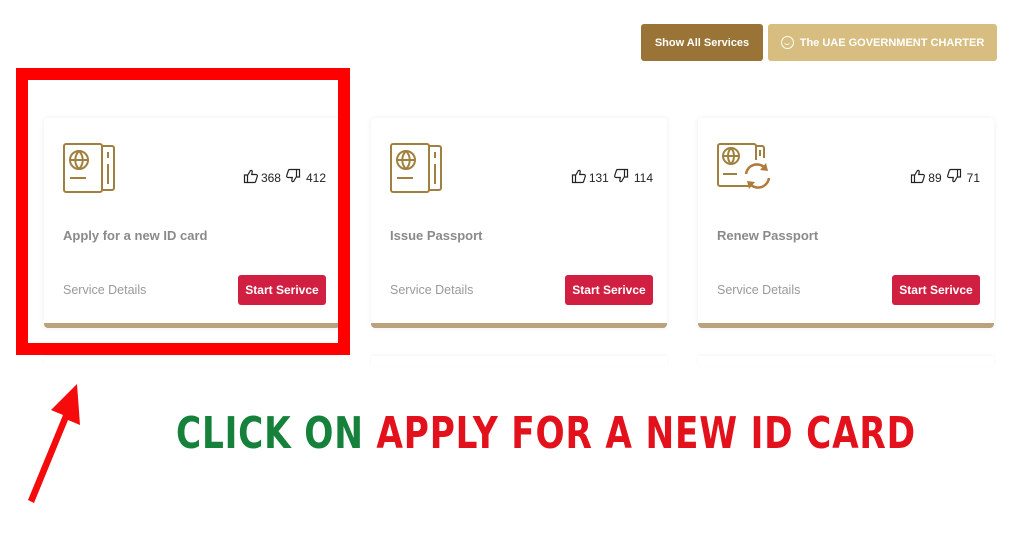  What do you see at coordinates (598, 177) in the screenshot?
I see `likes-count: 131` at bounding box center [598, 177].